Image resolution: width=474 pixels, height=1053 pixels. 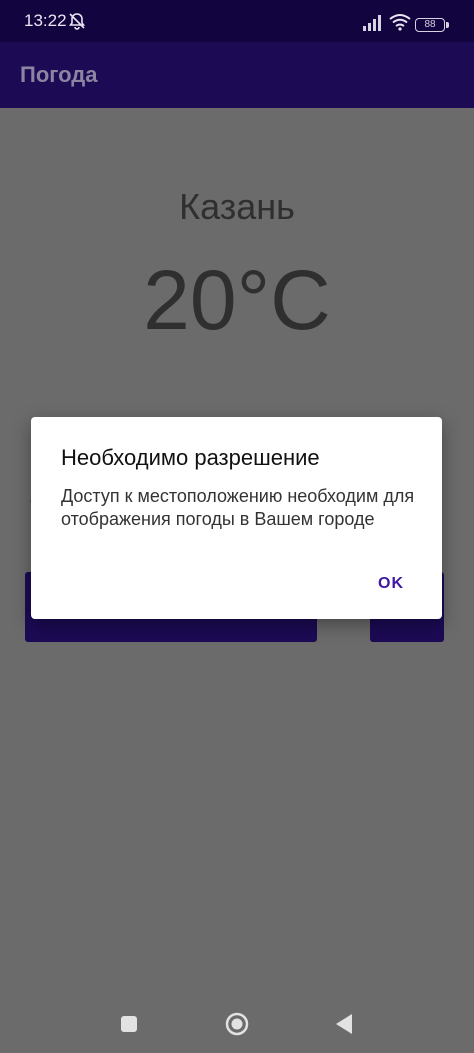 I want to click on signal-icon, so click(x=372, y=23).